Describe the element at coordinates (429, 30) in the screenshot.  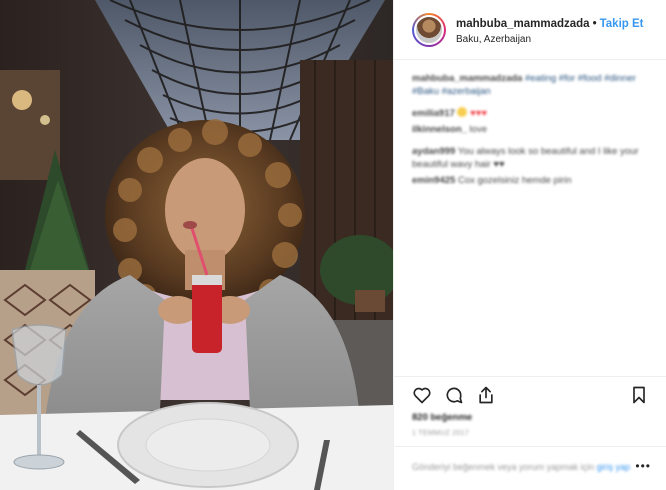
I see `avatar` at that location.